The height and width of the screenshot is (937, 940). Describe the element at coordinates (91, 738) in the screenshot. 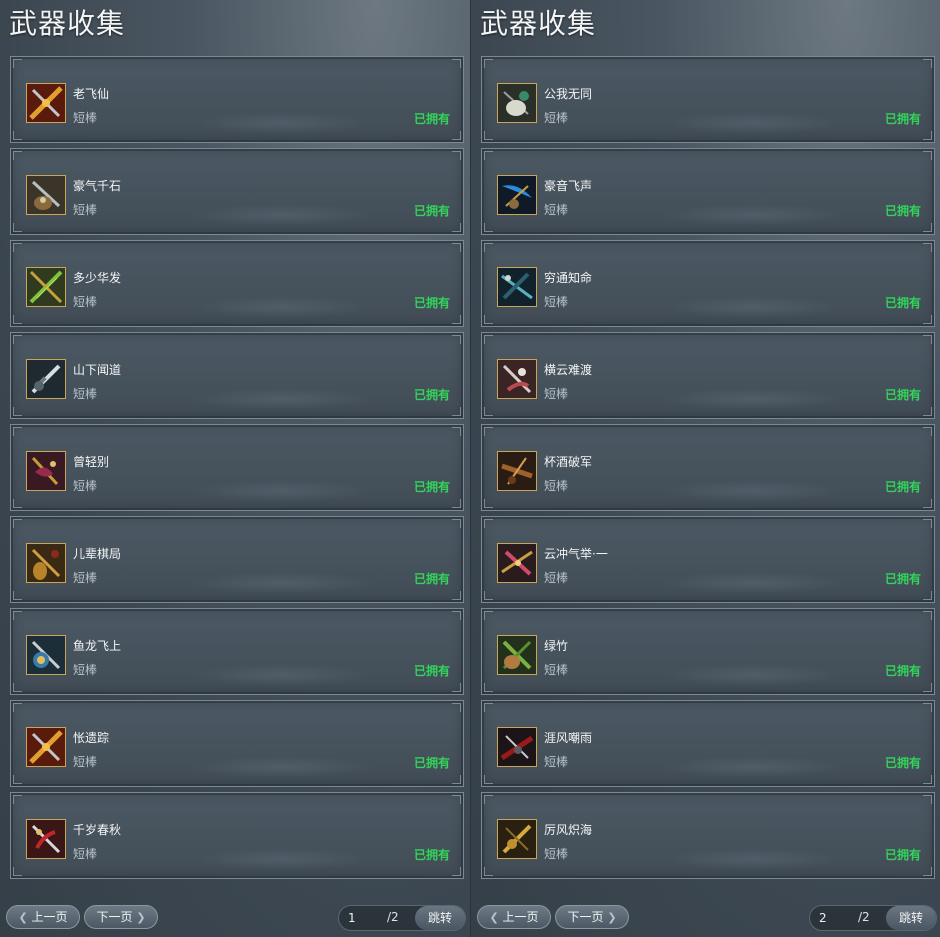

I see `weapon-name: 怅遗踪` at that location.